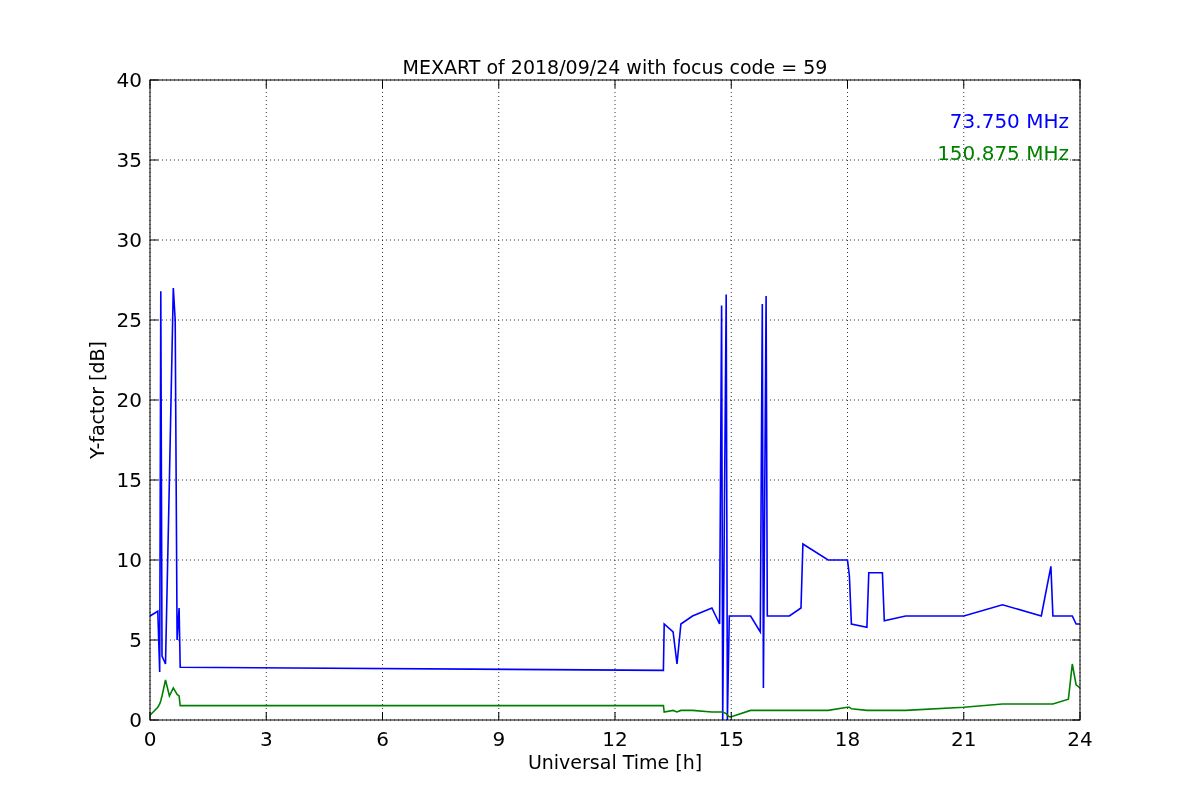  I want to click on y-tick-label: 35, so click(129, 160).